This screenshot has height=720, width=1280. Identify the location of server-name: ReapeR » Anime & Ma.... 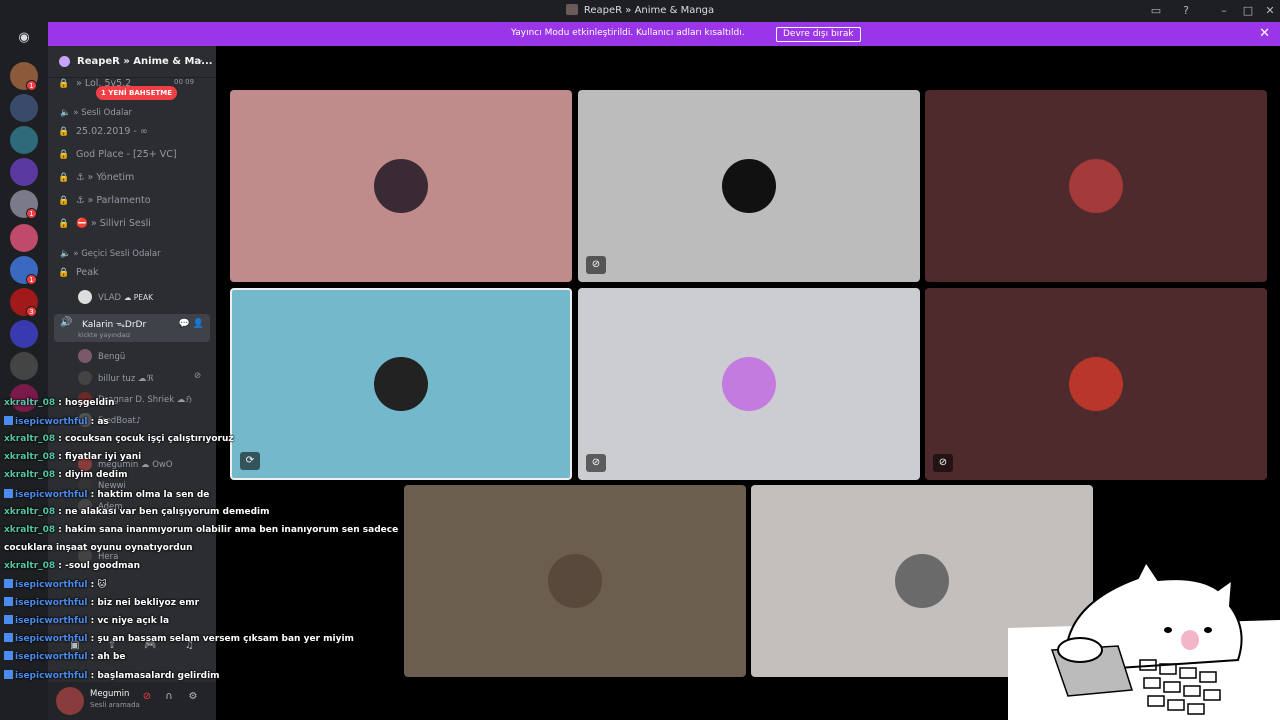
(145, 61).